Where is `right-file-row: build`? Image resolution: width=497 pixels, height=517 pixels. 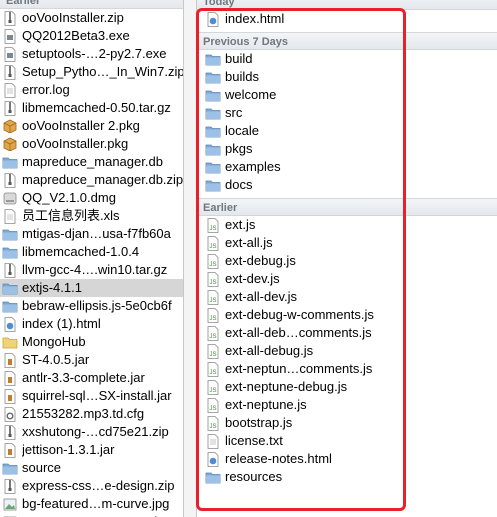 right-file-row: build is located at coordinates (347, 59).